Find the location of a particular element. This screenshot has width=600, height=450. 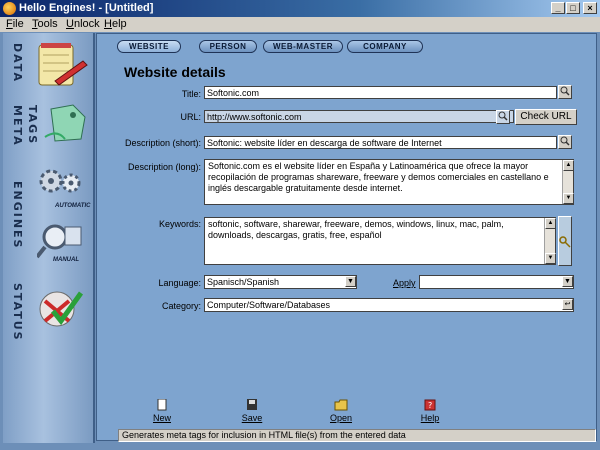

keywords-label: Keywords: is located at coordinates (179, 224).